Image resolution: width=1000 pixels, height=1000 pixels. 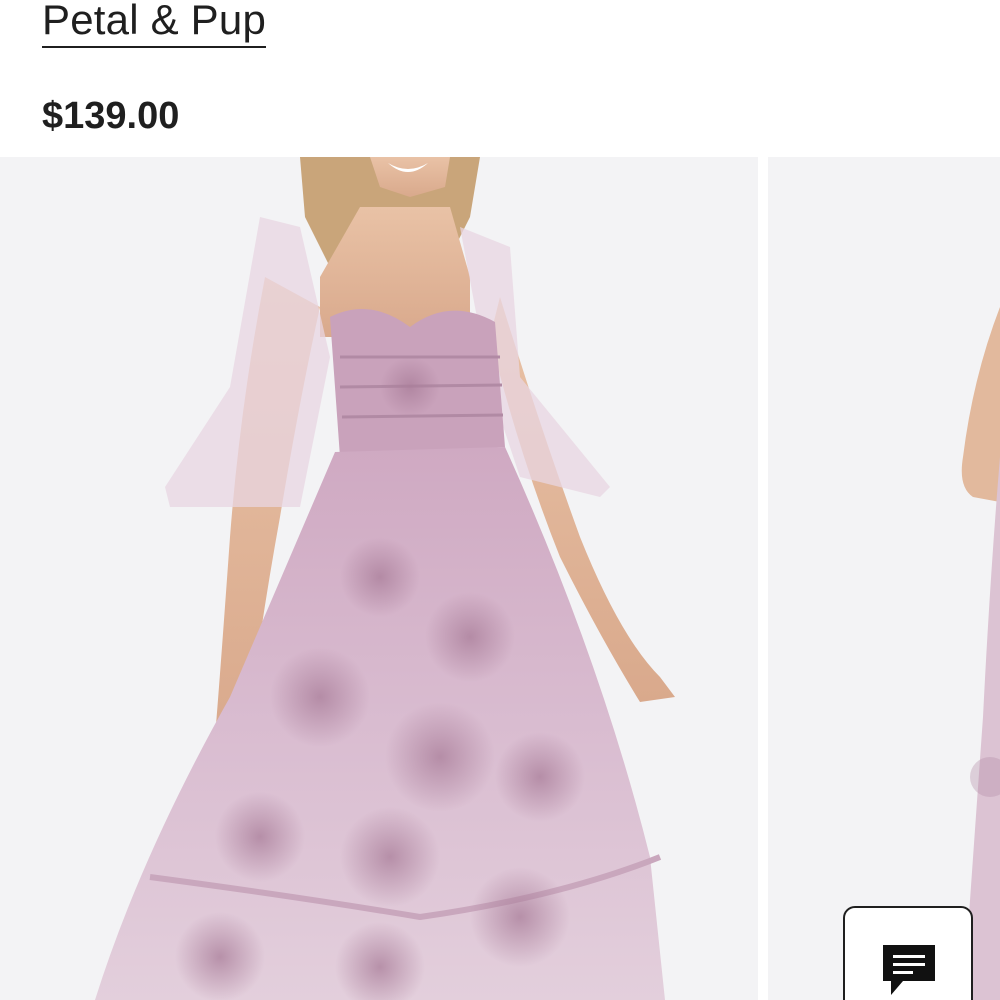 I want to click on chat-button, so click(x=908, y=953).